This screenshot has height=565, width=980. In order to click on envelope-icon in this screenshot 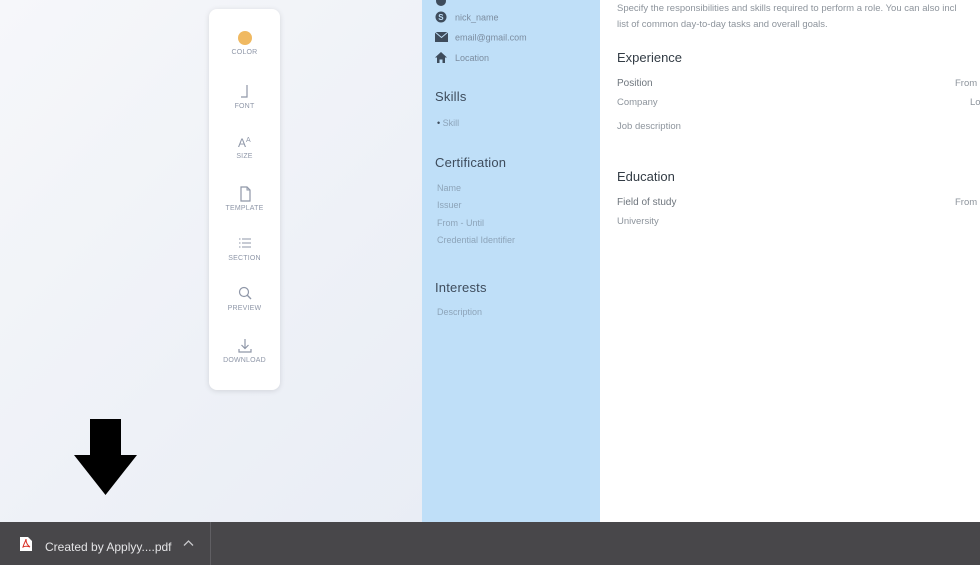, I will do `click(441, 37)`.